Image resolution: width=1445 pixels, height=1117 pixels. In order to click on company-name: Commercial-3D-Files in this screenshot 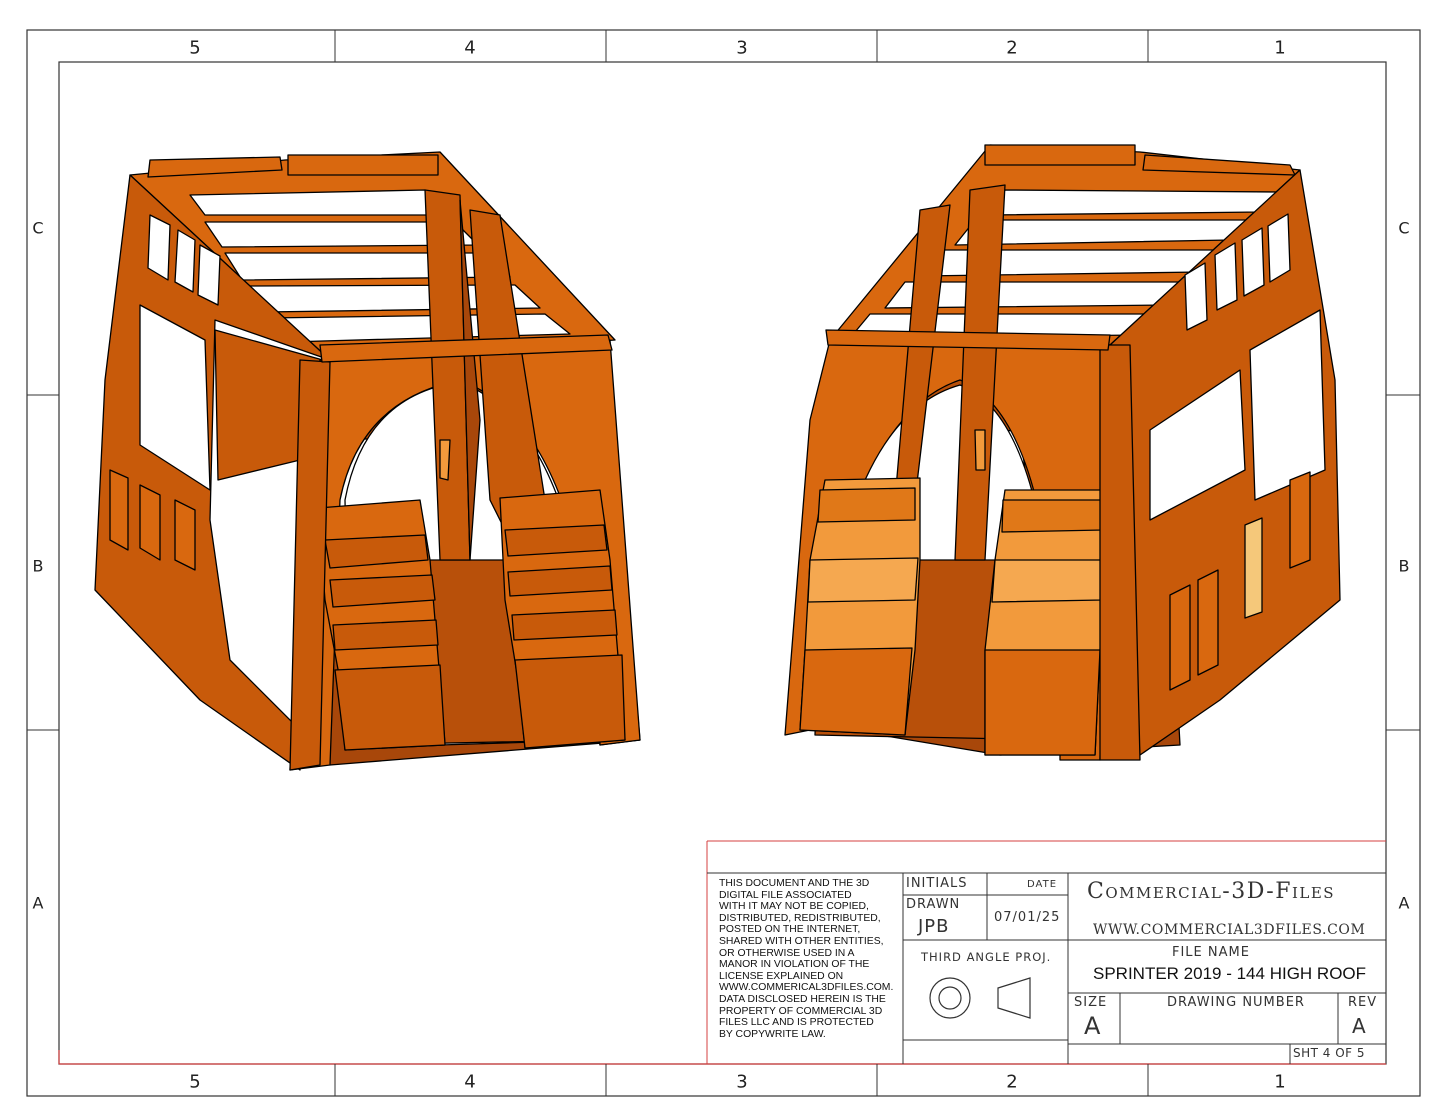, I will do `click(1211, 891)`.